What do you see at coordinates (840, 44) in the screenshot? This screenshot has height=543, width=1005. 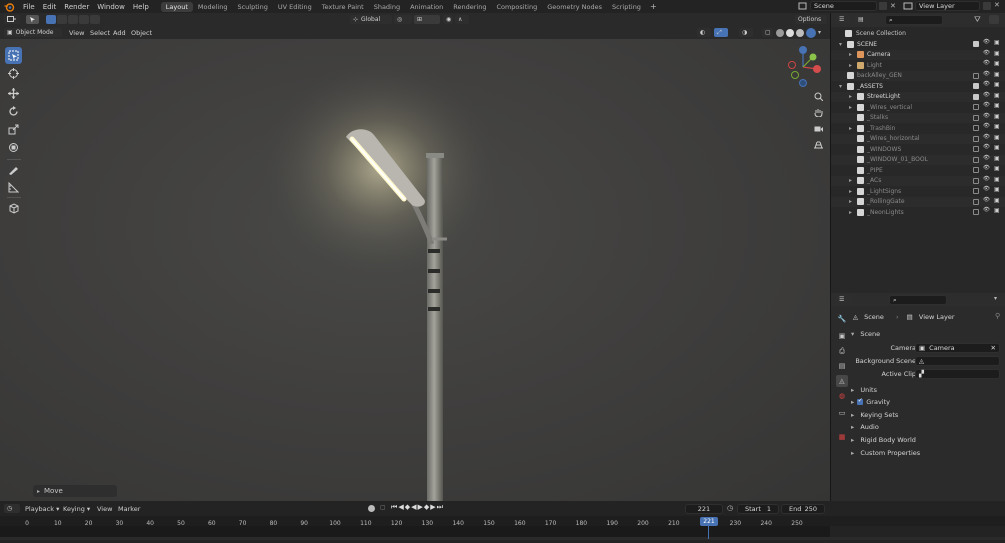 I see `disclosure-triangle-icon: ▾` at bounding box center [840, 44].